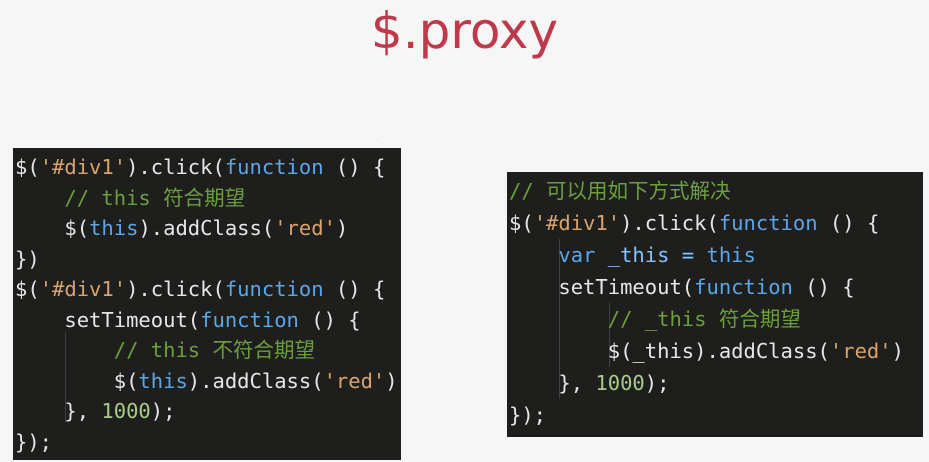 This screenshot has height=462, width=929. What do you see at coordinates (155, 197) in the screenshot?
I see `code-token: // this 符合期望` at bounding box center [155, 197].